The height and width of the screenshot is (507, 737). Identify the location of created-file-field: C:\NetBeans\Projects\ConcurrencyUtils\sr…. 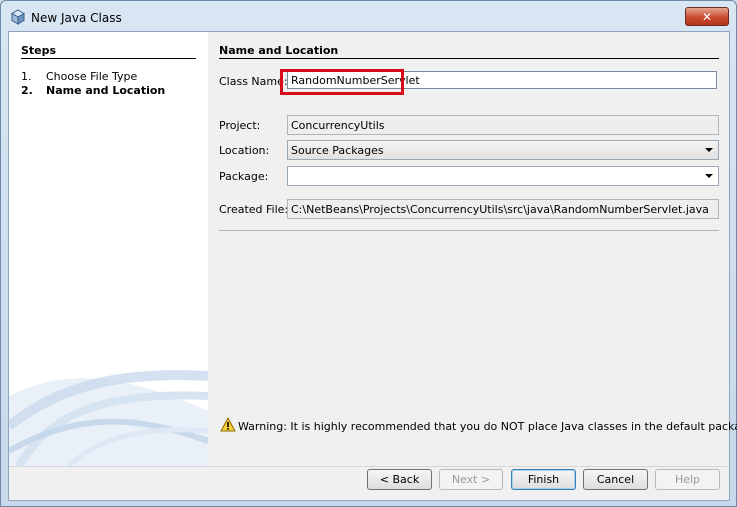
(503, 209).